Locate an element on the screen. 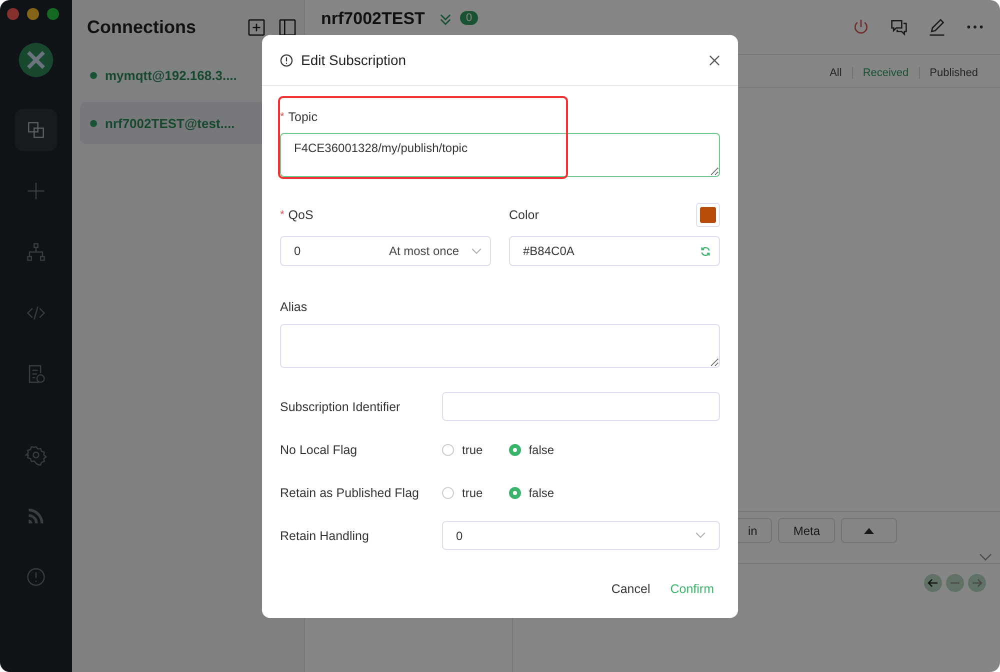  connections-title: Connections is located at coordinates (142, 27).